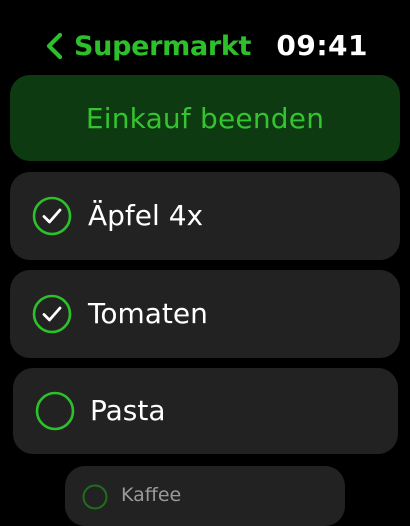  Describe the element at coordinates (128, 410) in the screenshot. I see `list-item-label: Pasta` at that location.